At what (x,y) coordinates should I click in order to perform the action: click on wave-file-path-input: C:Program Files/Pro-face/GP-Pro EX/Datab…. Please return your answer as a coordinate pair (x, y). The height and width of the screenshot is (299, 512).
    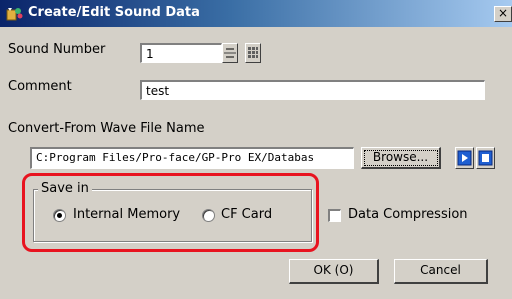
    Looking at the image, I should click on (192, 158).